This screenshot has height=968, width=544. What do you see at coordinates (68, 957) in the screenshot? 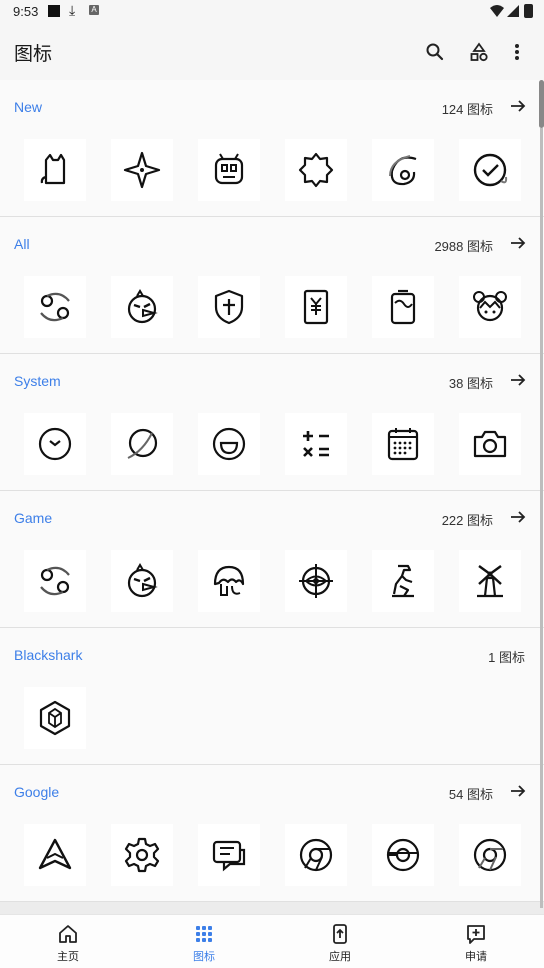
I see `nav-label: 主页` at bounding box center [68, 957].